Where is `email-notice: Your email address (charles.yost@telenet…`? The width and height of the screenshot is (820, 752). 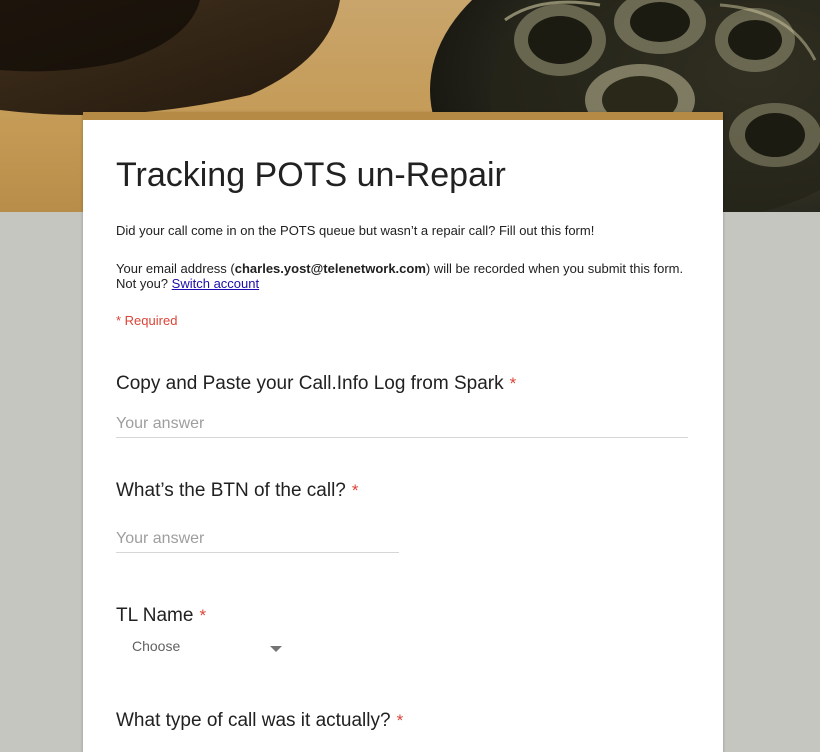 email-notice: Your email address (charles.yost@telenet… is located at coordinates (406, 276).